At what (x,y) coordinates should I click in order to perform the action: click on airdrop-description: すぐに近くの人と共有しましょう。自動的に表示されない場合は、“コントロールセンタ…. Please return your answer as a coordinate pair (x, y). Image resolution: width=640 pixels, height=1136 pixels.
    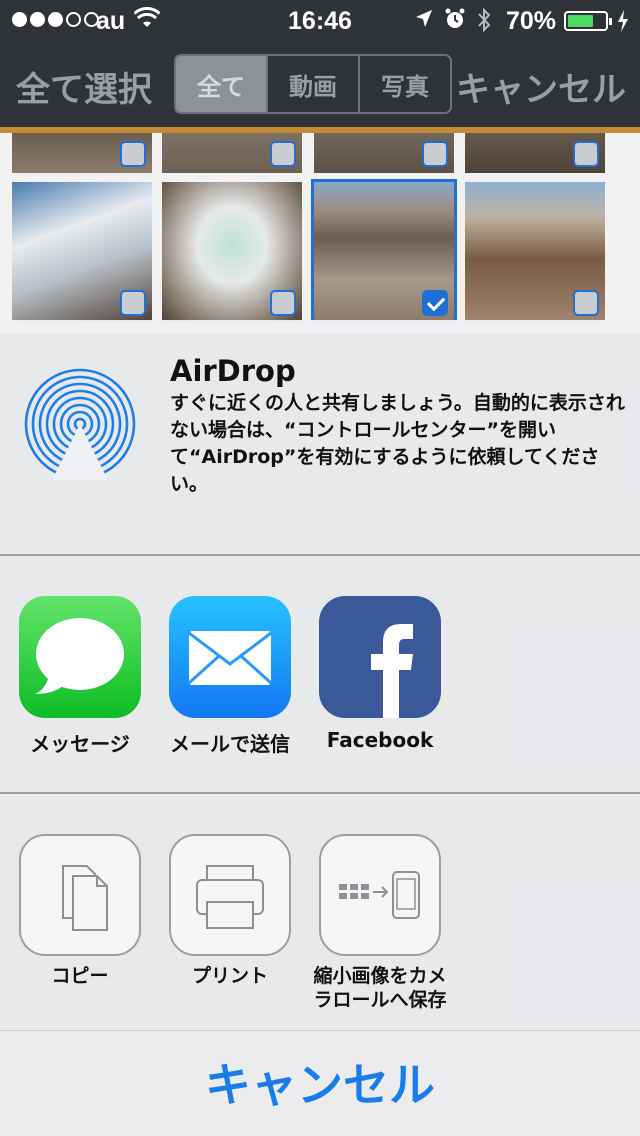
    Looking at the image, I should click on (397, 443).